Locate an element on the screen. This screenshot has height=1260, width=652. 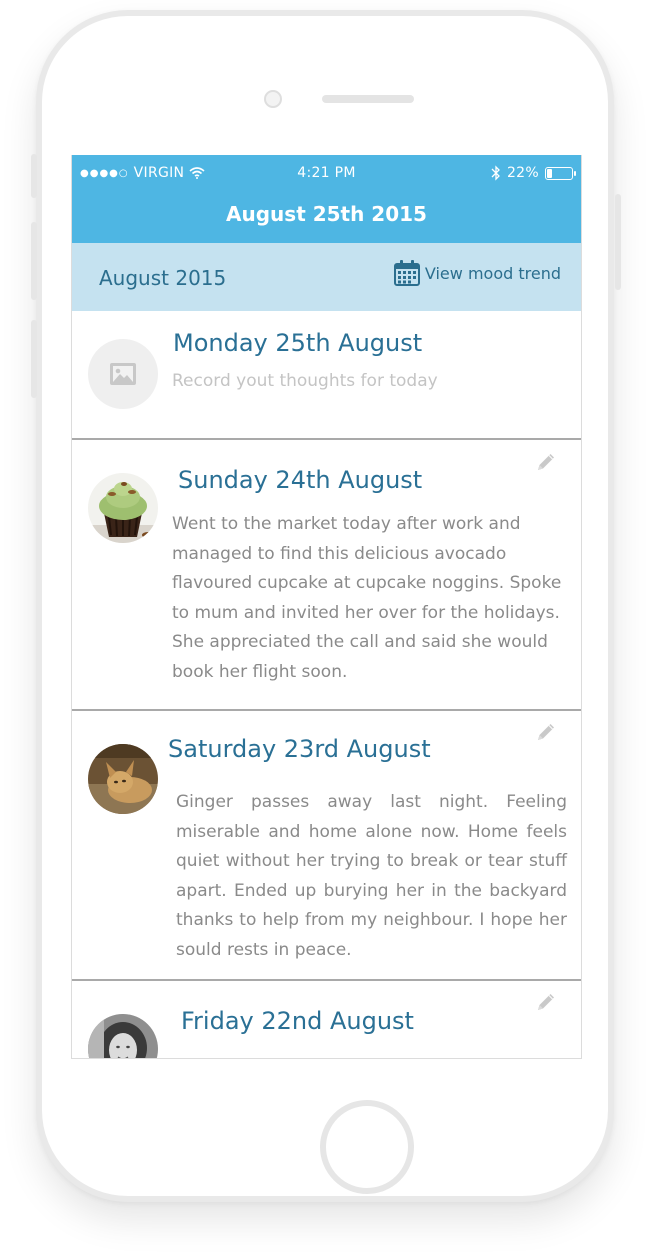
power-button is located at coordinates (618, 242).